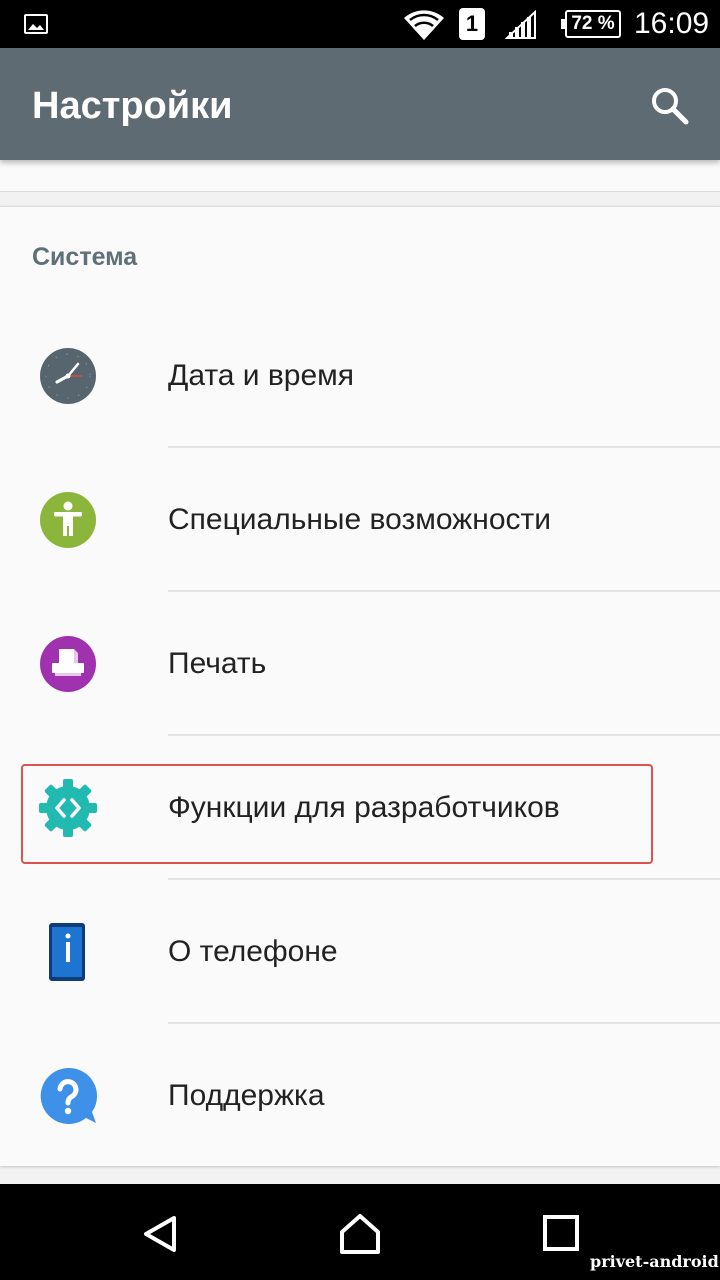 The image size is (720, 1280). I want to click on settings-item-print: Печать, so click(360, 664).